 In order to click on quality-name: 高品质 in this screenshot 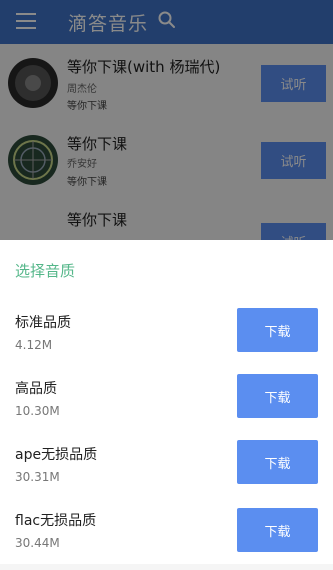, I will do `click(36, 389)`.